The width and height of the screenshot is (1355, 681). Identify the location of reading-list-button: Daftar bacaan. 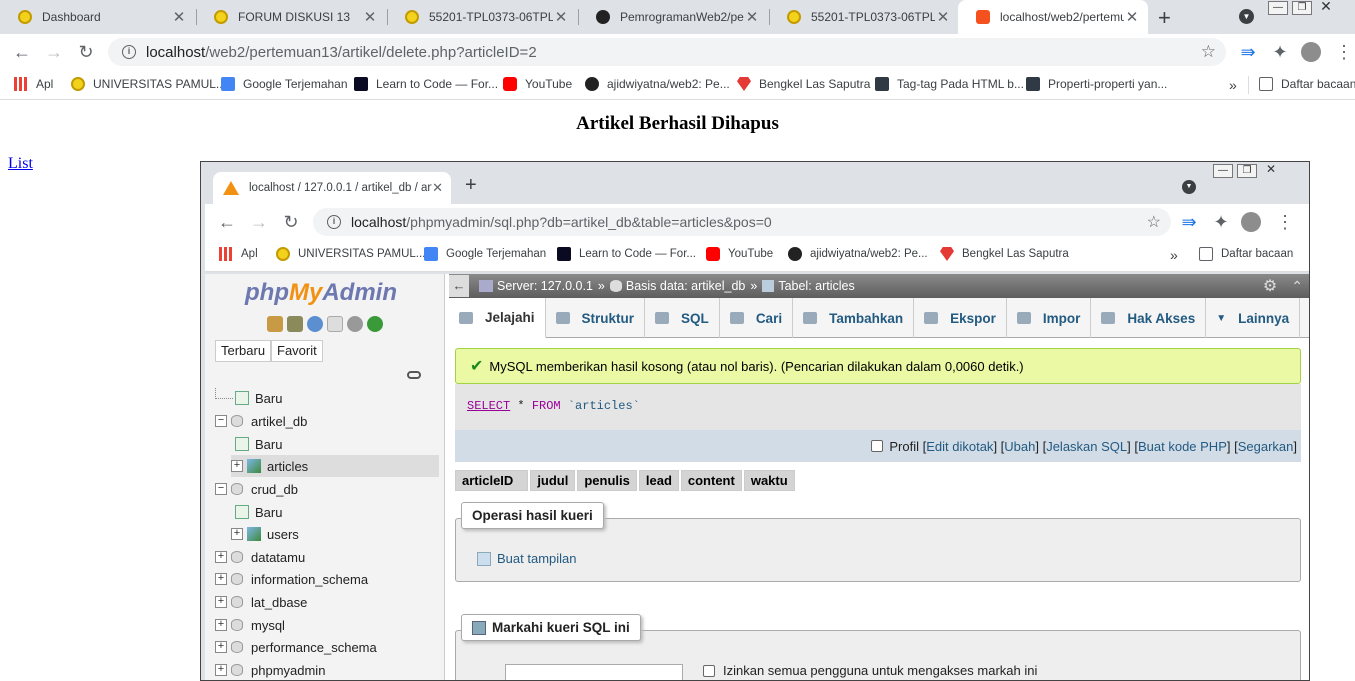
(1307, 84).